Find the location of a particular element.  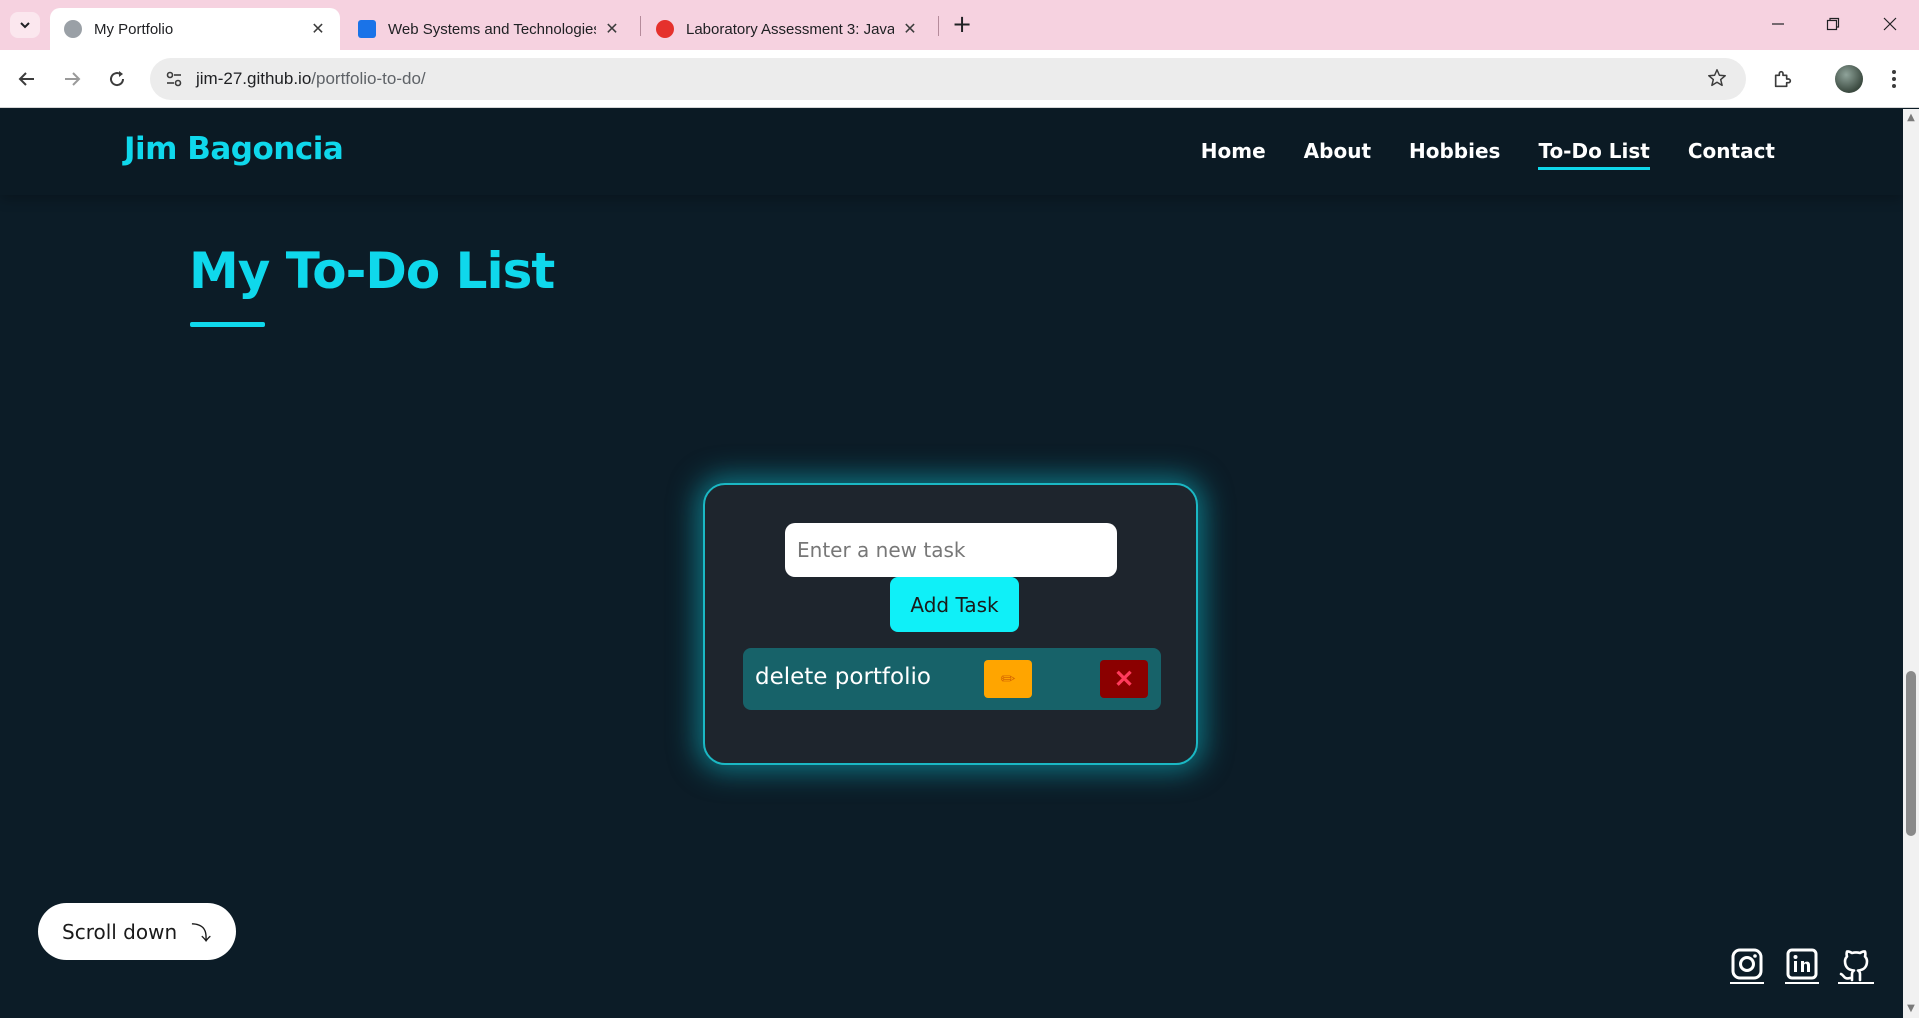

window-close-button is located at coordinates (1890, 24).